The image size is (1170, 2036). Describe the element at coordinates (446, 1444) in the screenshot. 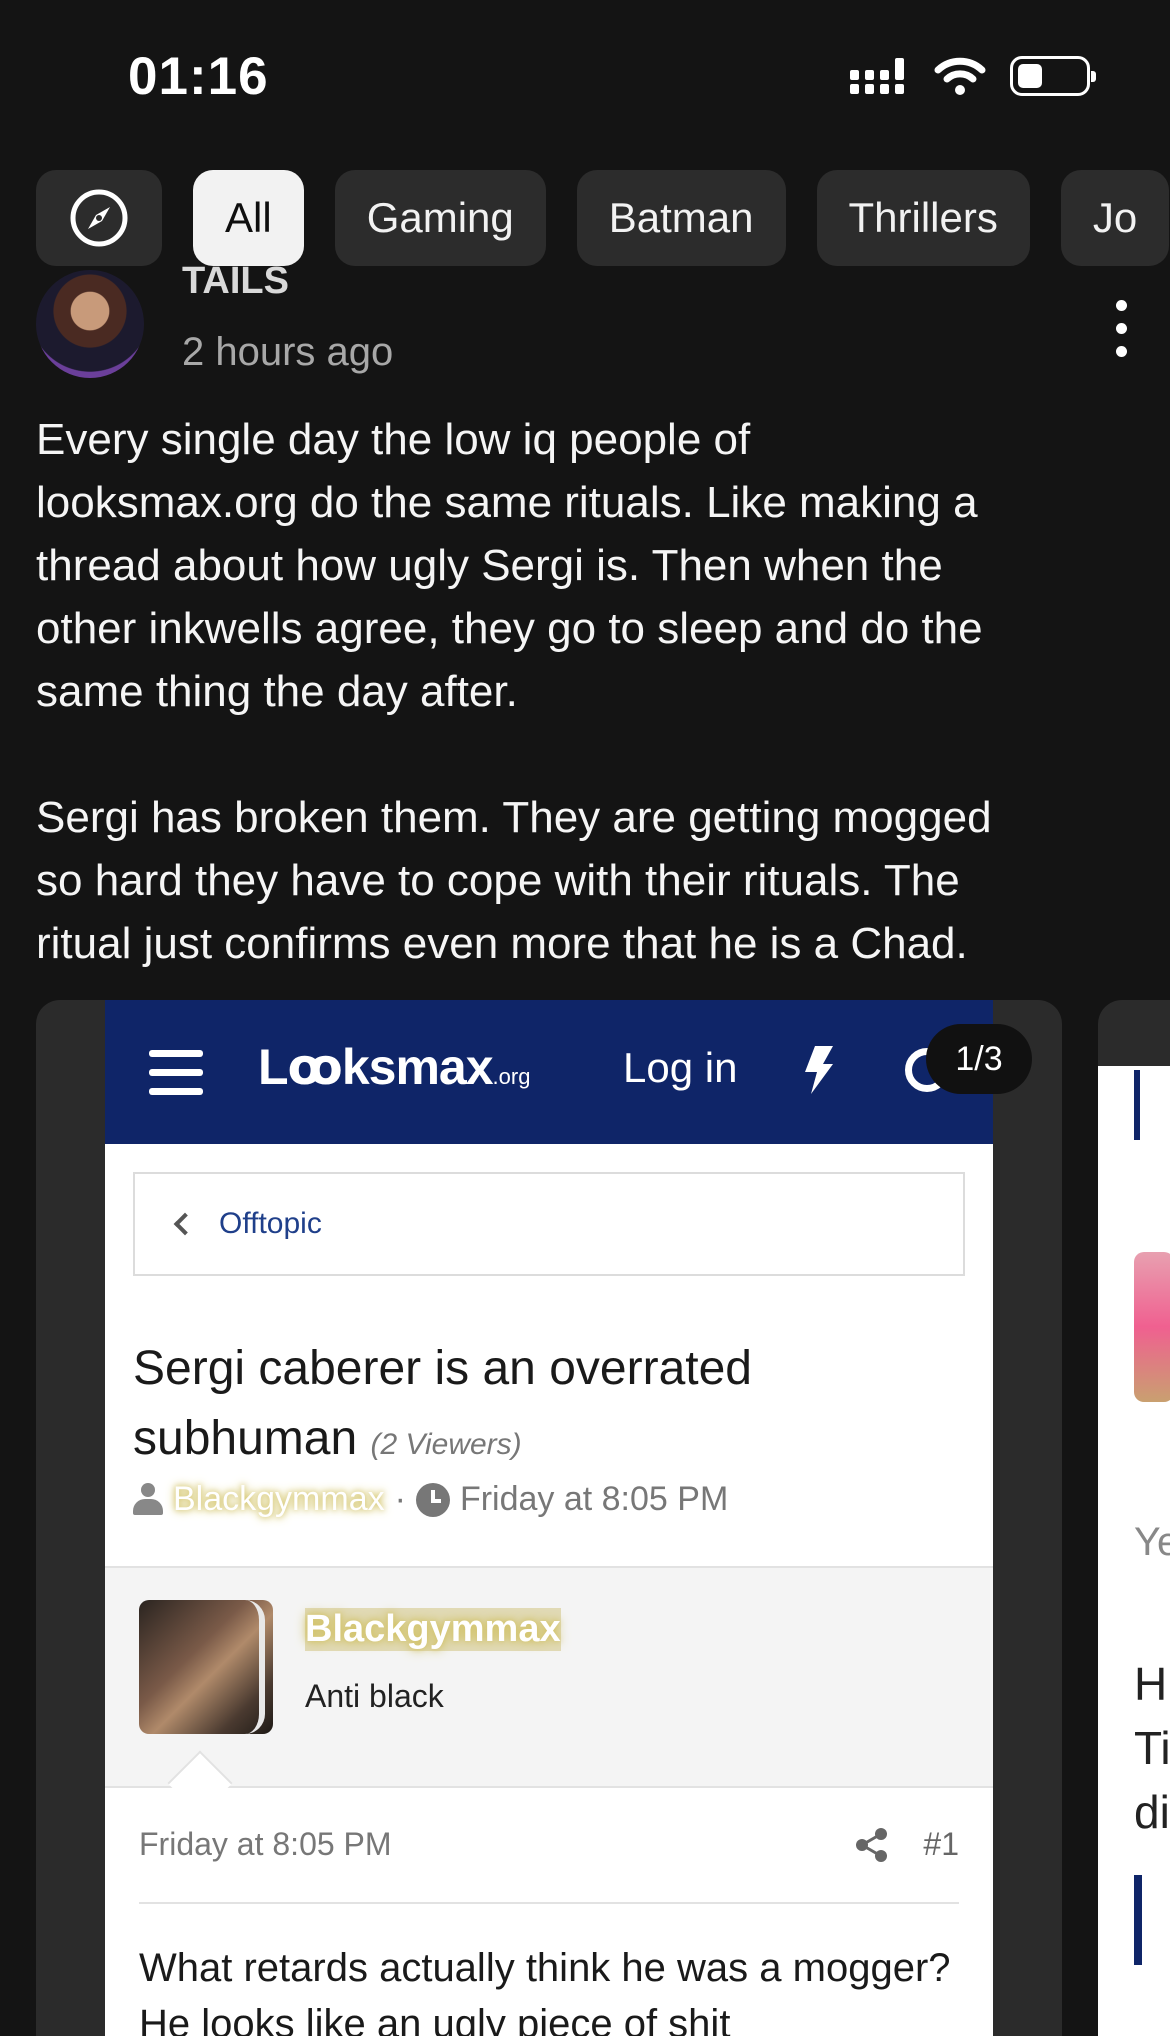

I see `viewers-count: (2 Viewers)` at that location.